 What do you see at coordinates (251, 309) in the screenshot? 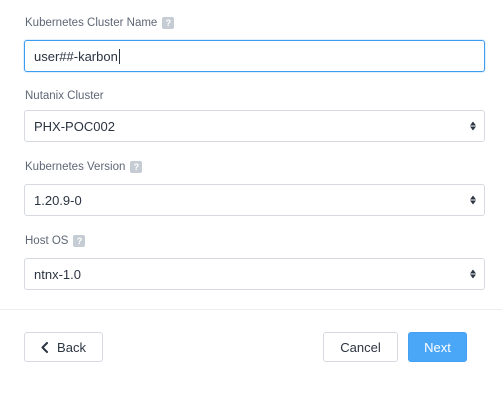
I see `footer-divider` at bounding box center [251, 309].